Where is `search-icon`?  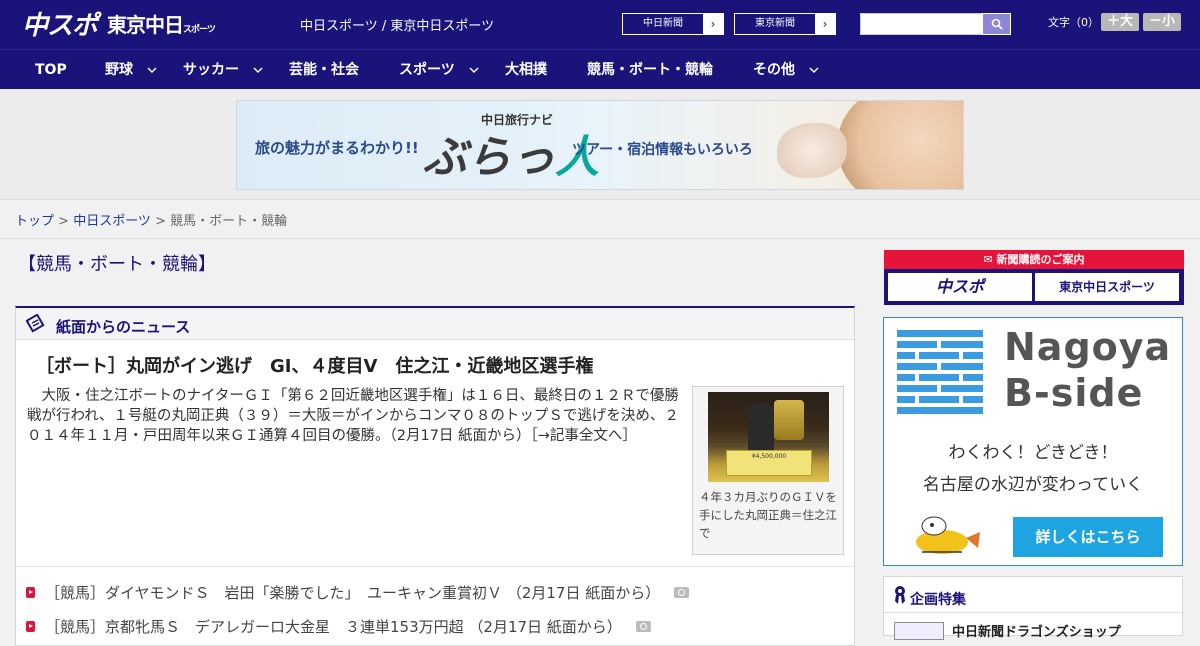 search-icon is located at coordinates (997, 24).